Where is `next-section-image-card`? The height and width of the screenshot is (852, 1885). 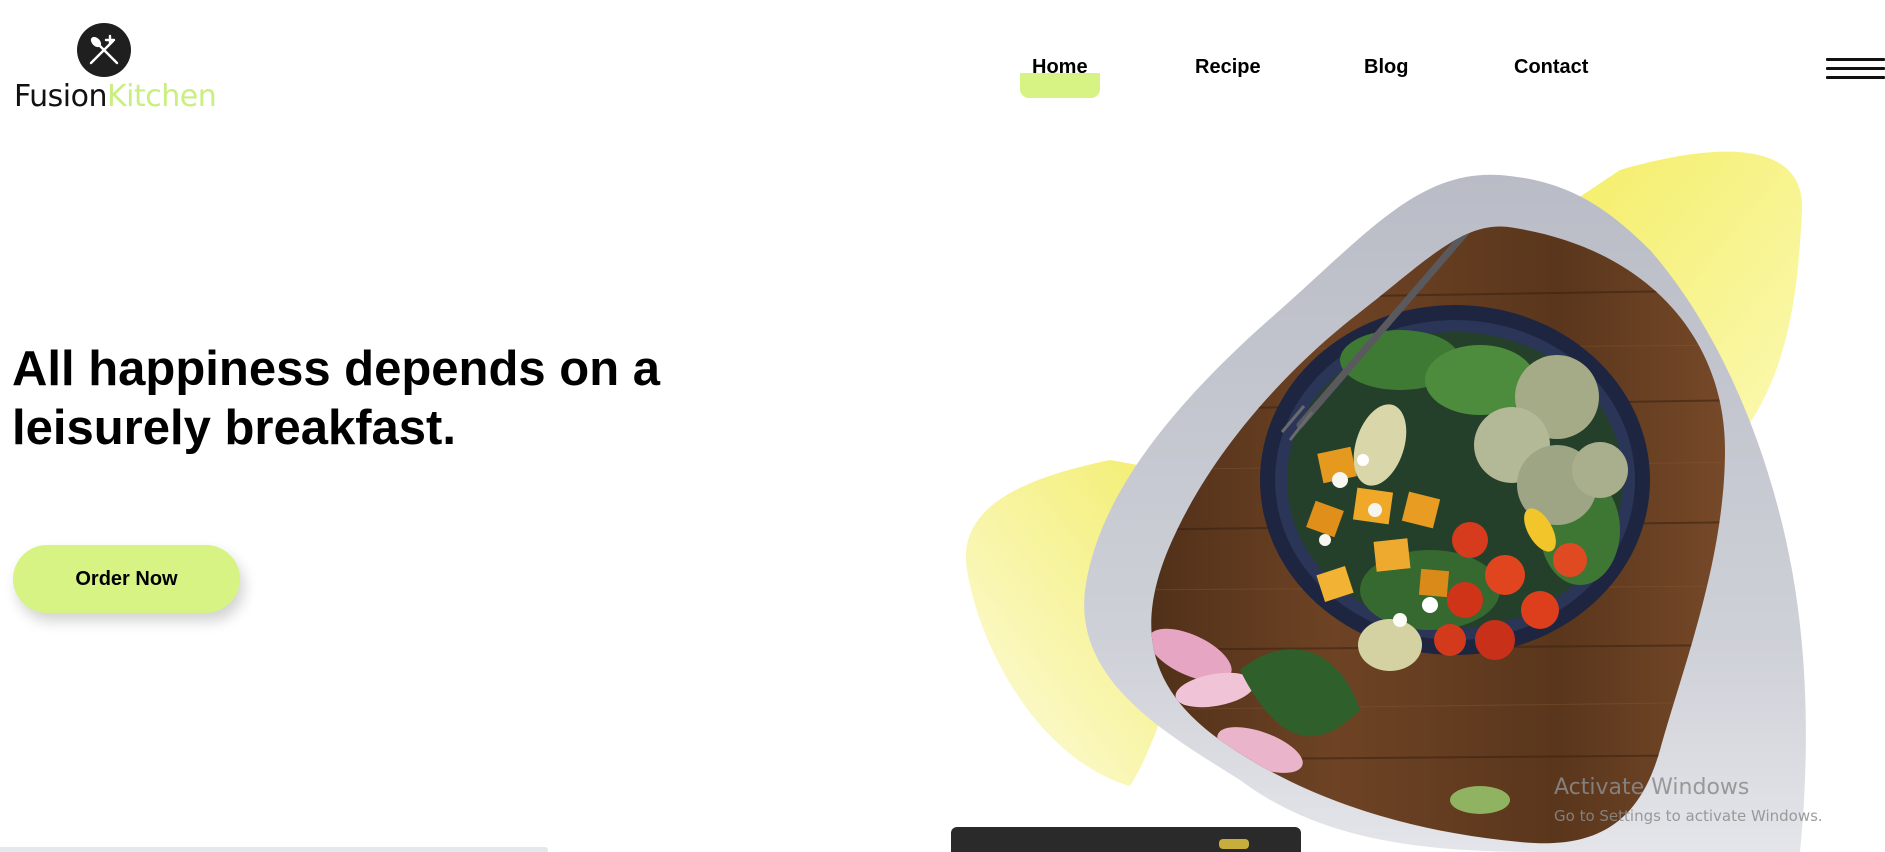
next-section-image-card is located at coordinates (1126, 839).